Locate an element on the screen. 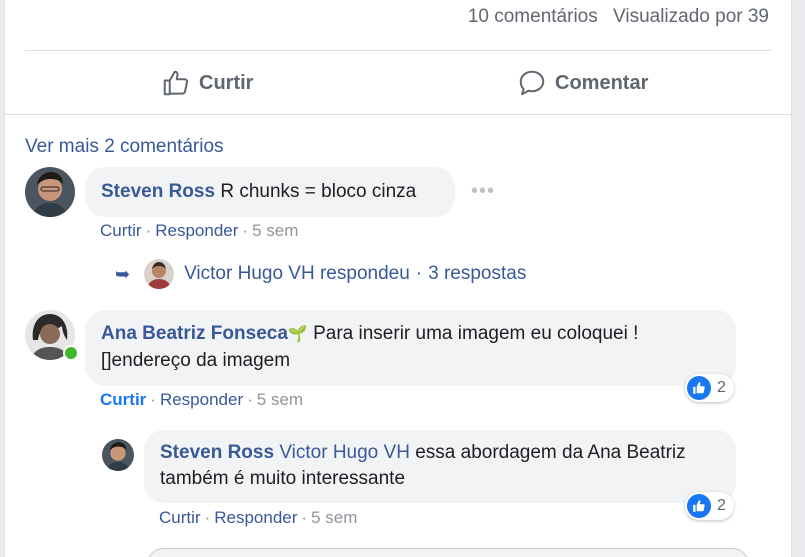 This screenshot has width=805, height=557. more-options-icon: ••• is located at coordinates (483, 191).